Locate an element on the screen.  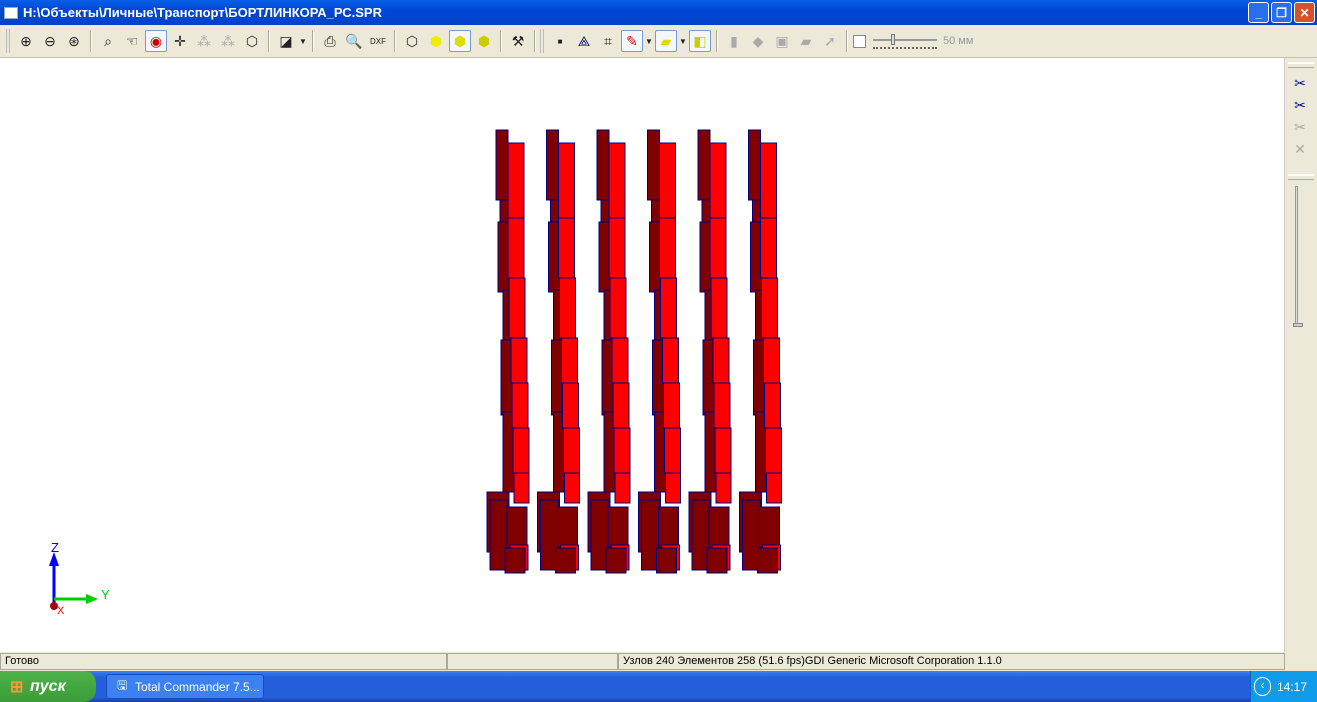
start-button: ⊞ пуск is located at coordinates (48, 686).